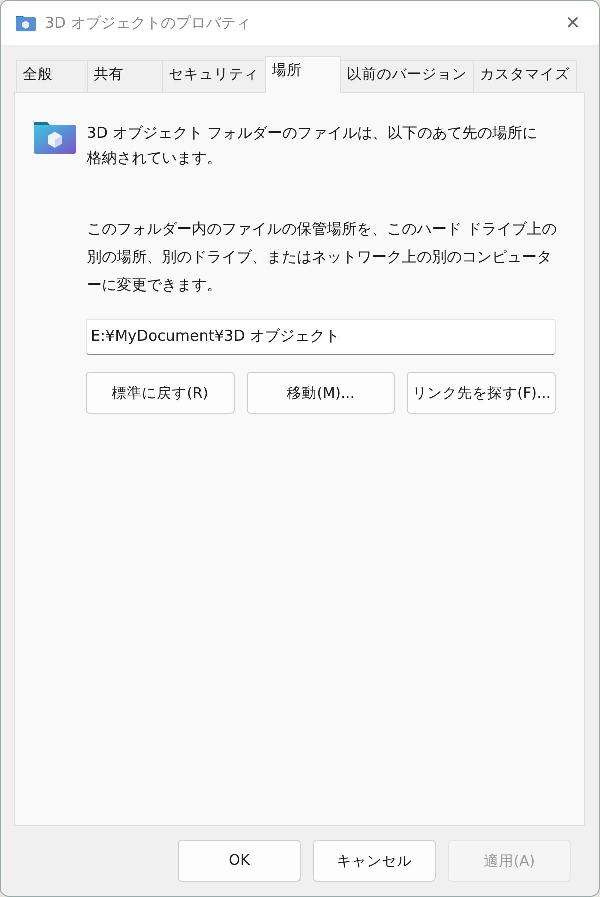  What do you see at coordinates (148, 23) in the screenshot?
I see `window-title: 3D オブジェクトのプロパティ` at bounding box center [148, 23].